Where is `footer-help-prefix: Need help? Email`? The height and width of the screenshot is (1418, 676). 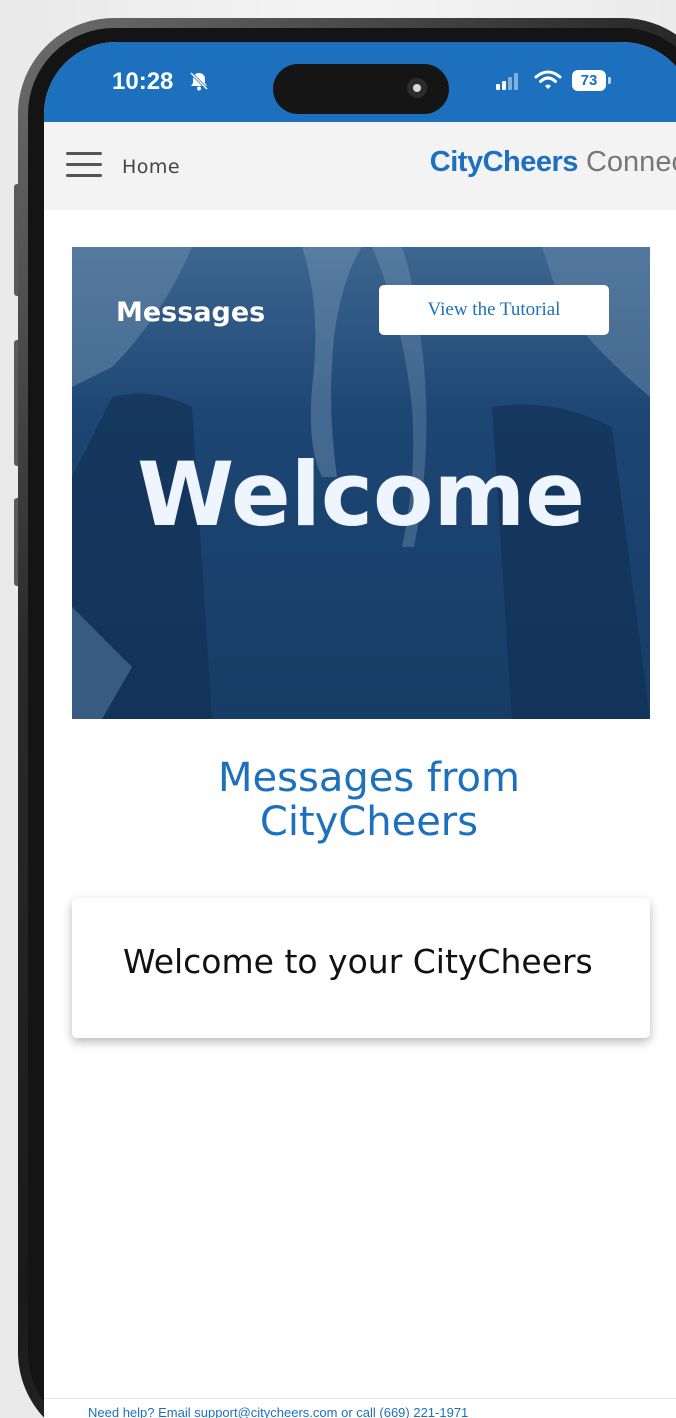 footer-help-prefix: Need help? Email is located at coordinates (141, 1411).